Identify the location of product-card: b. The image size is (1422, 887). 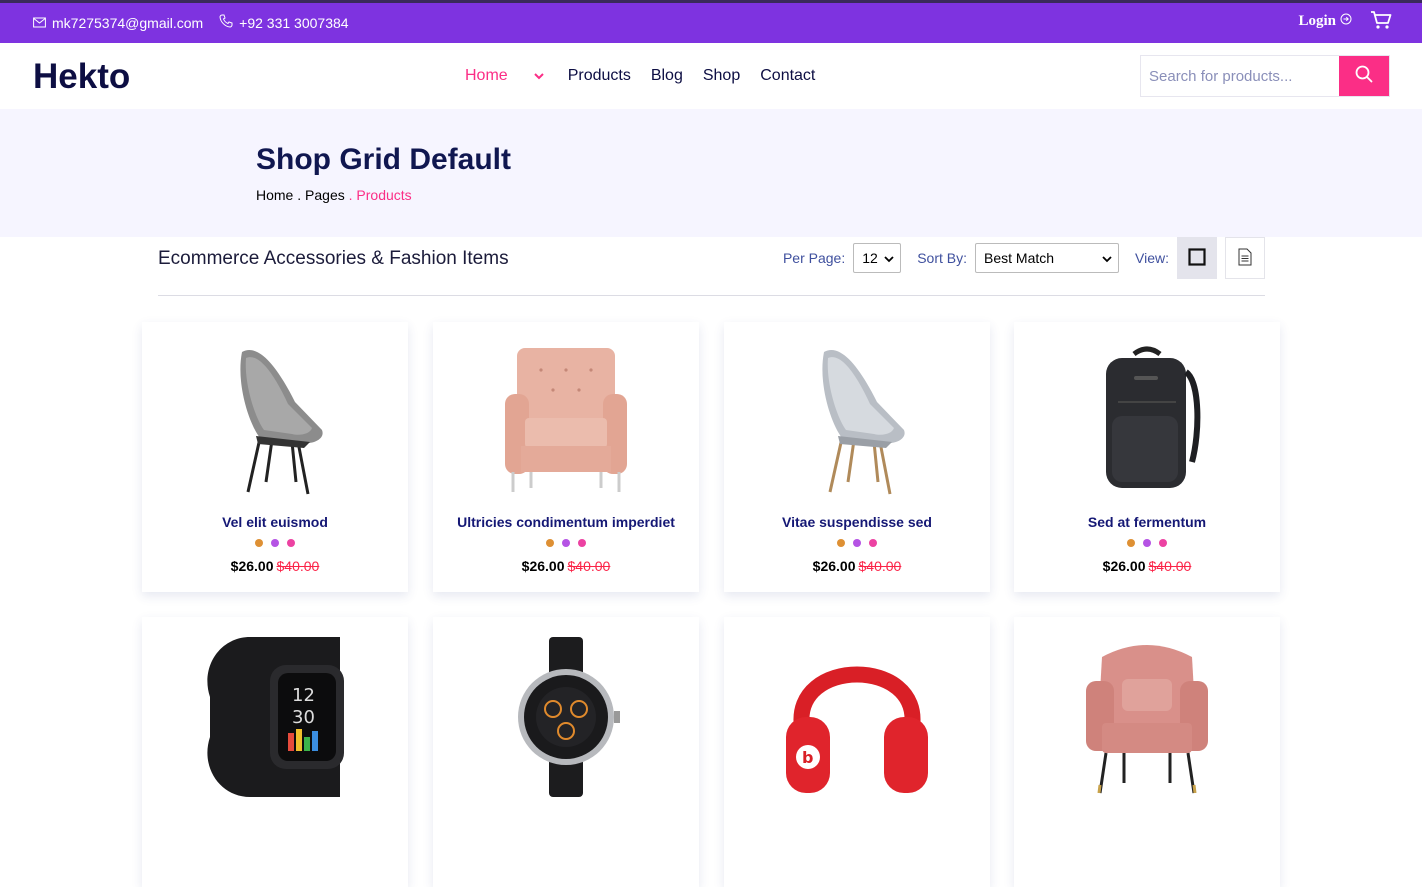
(857, 752).